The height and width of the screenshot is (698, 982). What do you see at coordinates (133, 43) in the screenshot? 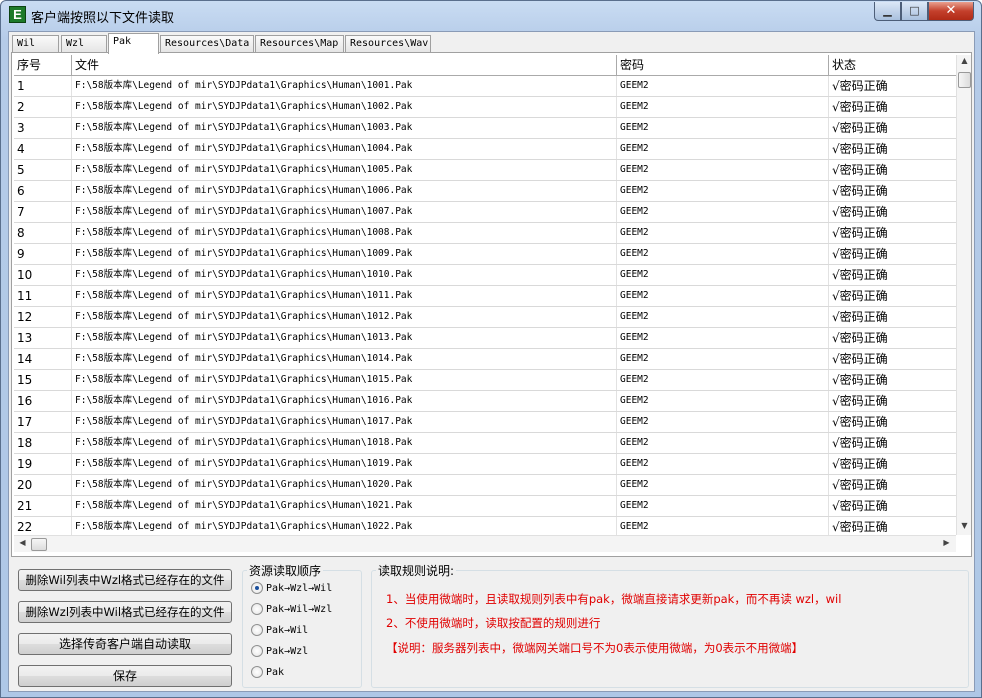
I see `tab-pak: Pak` at bounding box center [133, 43].